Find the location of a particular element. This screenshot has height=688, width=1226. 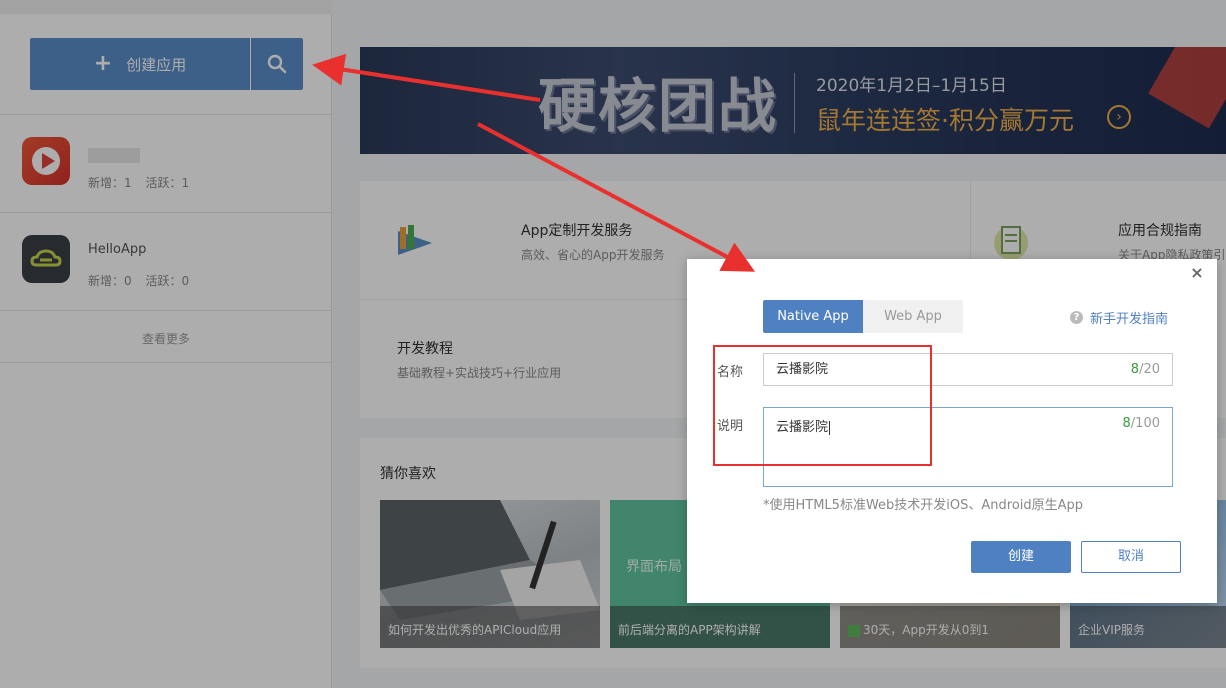

arrow-to-dialog is located at coordinates (616, 197).